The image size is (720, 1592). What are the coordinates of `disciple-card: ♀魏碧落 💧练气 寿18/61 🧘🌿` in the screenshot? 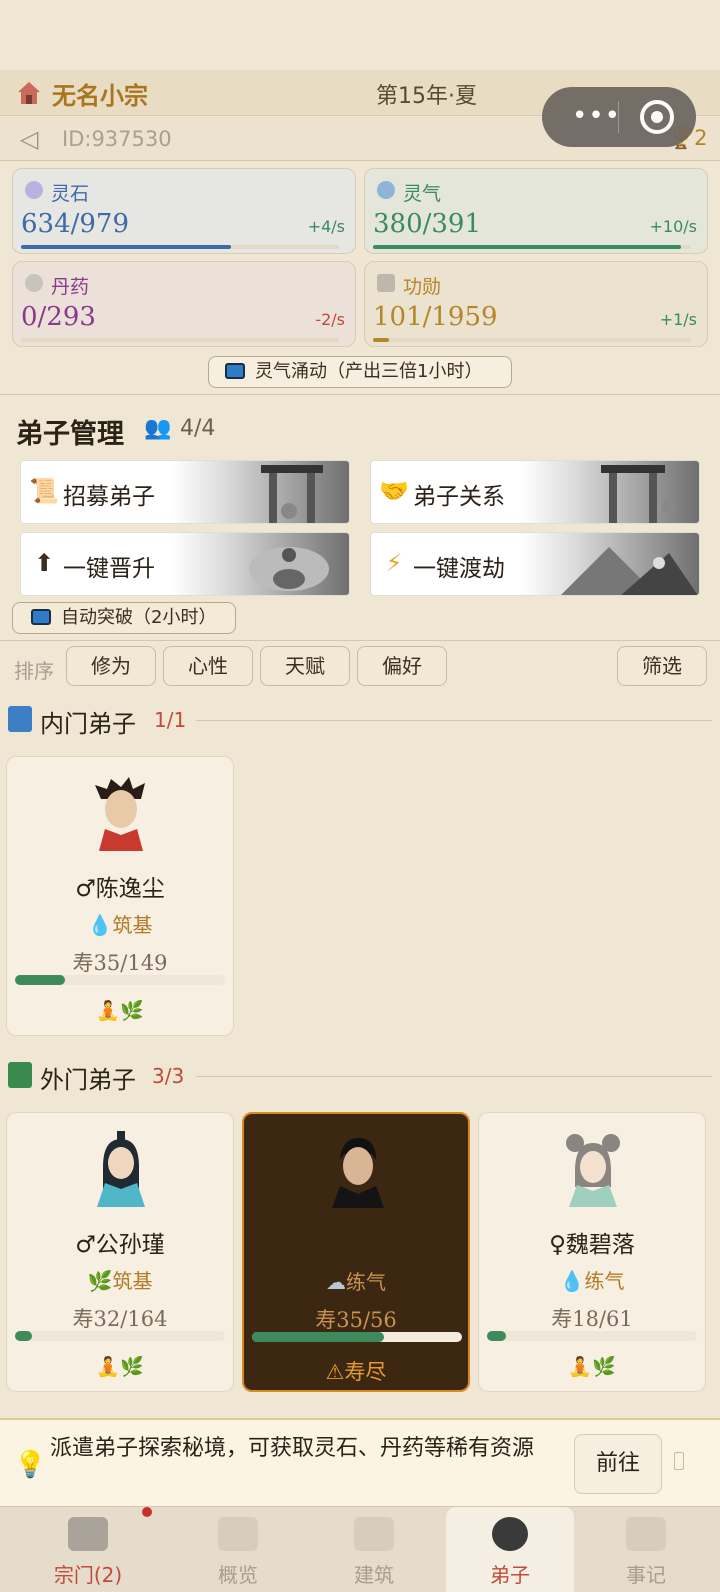 It's located at (592, 1252).